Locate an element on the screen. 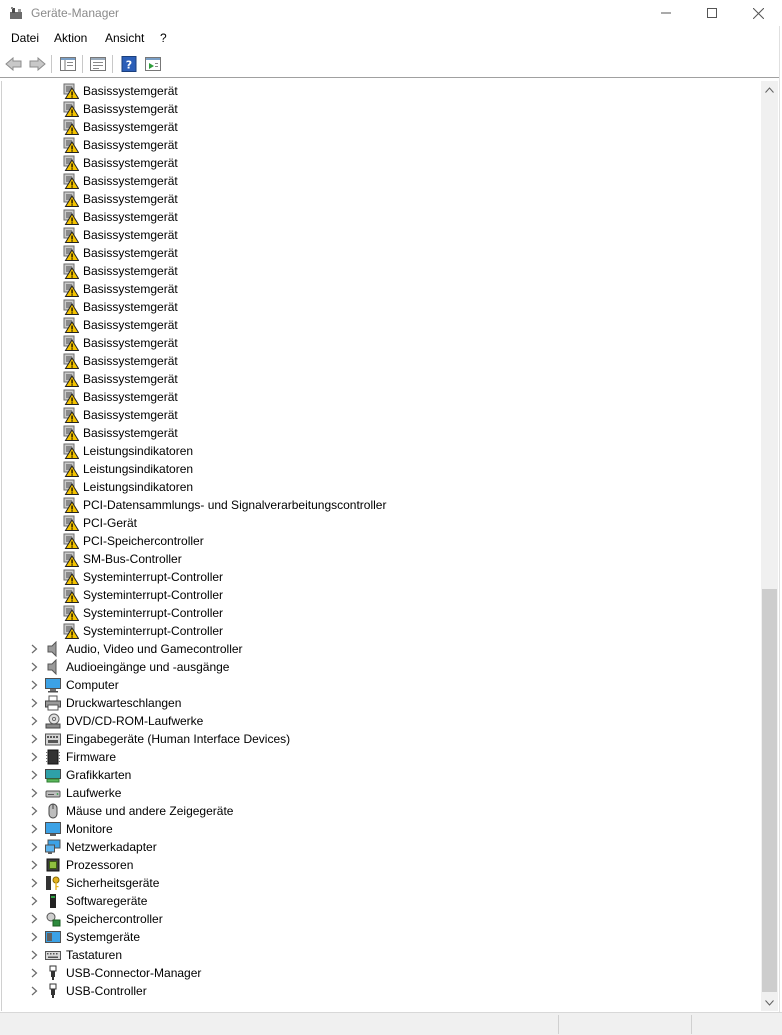 The width and height of the screenshot is (782, 1035). category-row: Computer is located at coordinates (82, 685).